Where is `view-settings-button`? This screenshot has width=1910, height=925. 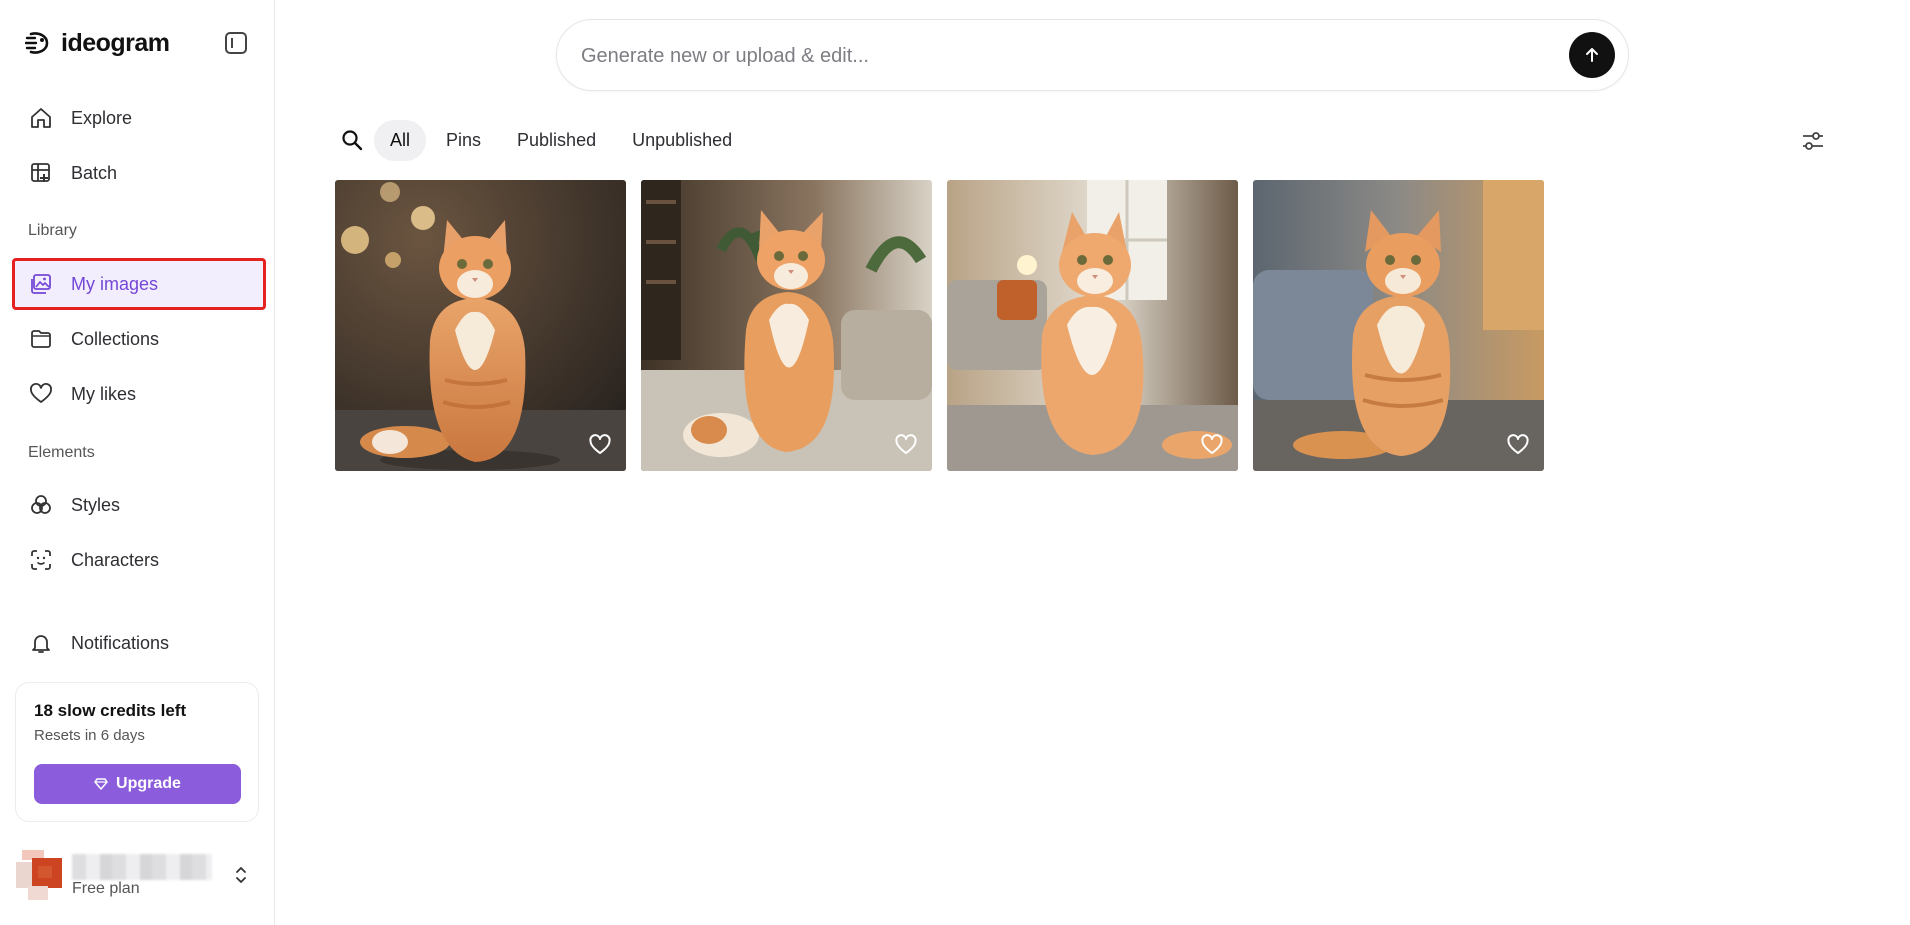 view-settings-button is located at coordinates (1813, 141).